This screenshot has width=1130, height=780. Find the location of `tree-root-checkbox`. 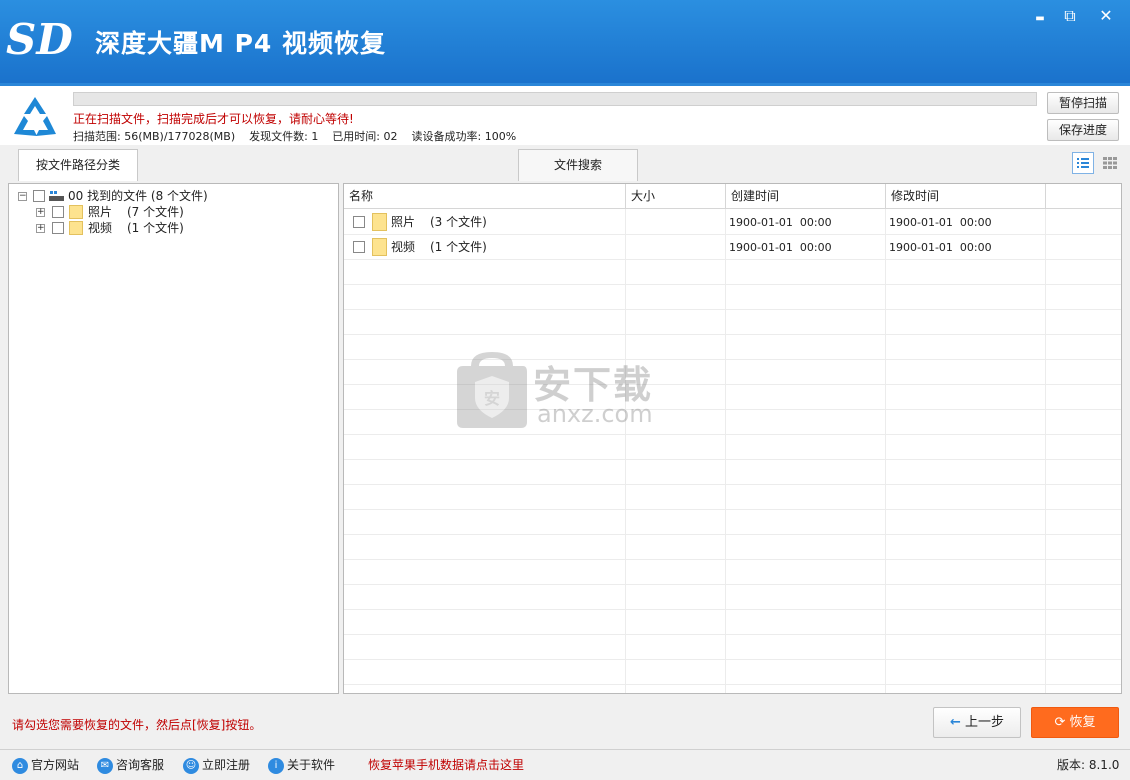

tree-root-checkbox is located at coordinates (39, 196).